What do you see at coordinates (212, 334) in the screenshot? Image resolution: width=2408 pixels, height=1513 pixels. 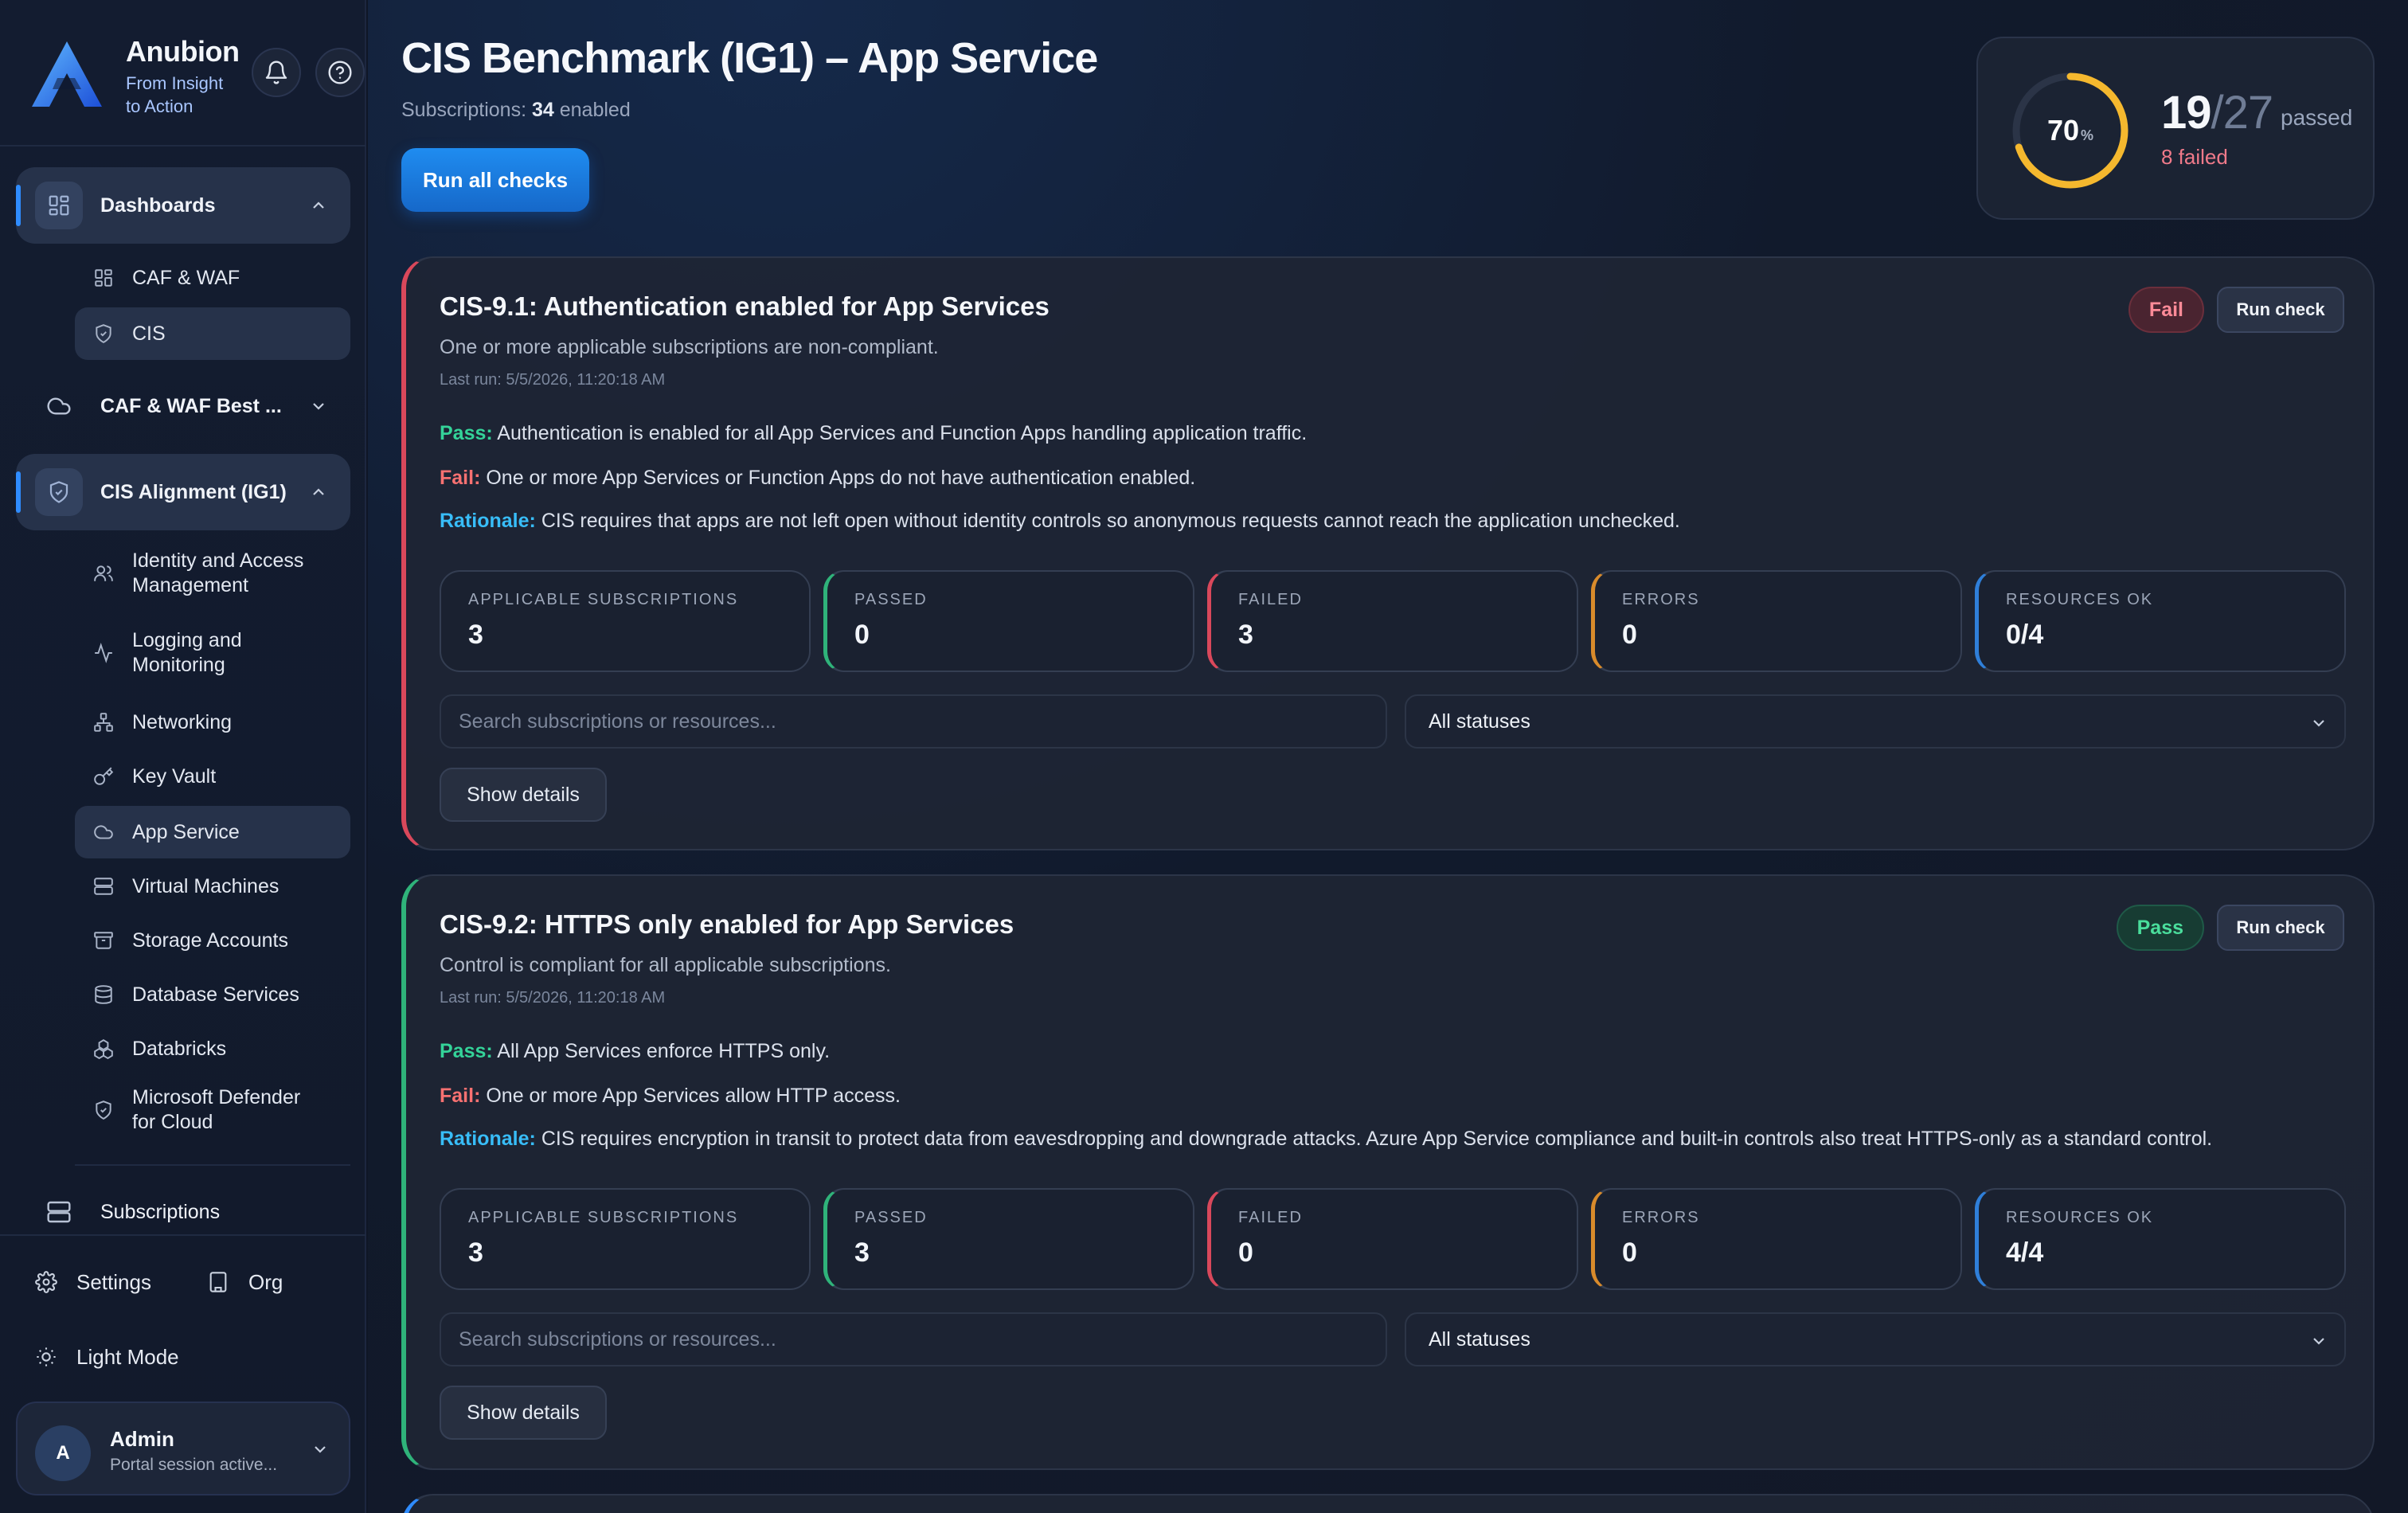 I see `sidebar-item-cis: CIS` at bounding box center [212, 334].